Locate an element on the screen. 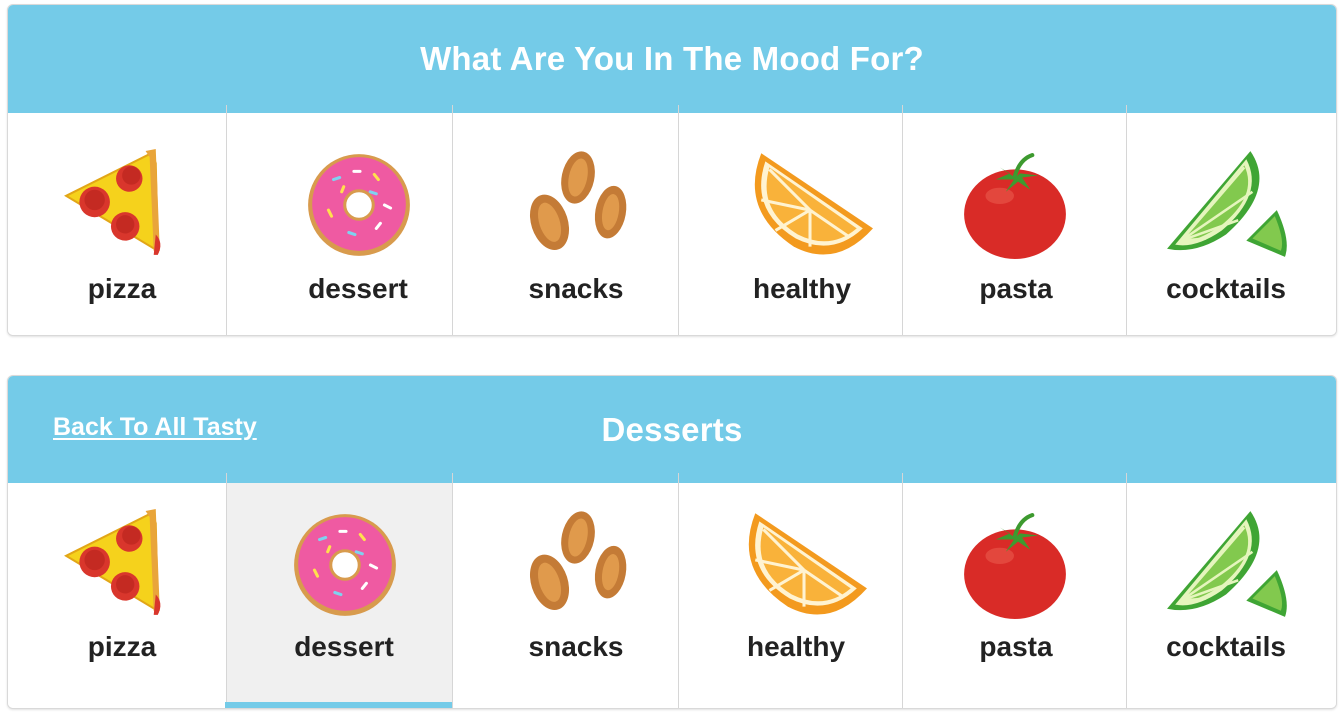  category-dessert: dessert is located at coordinates (339, 220).